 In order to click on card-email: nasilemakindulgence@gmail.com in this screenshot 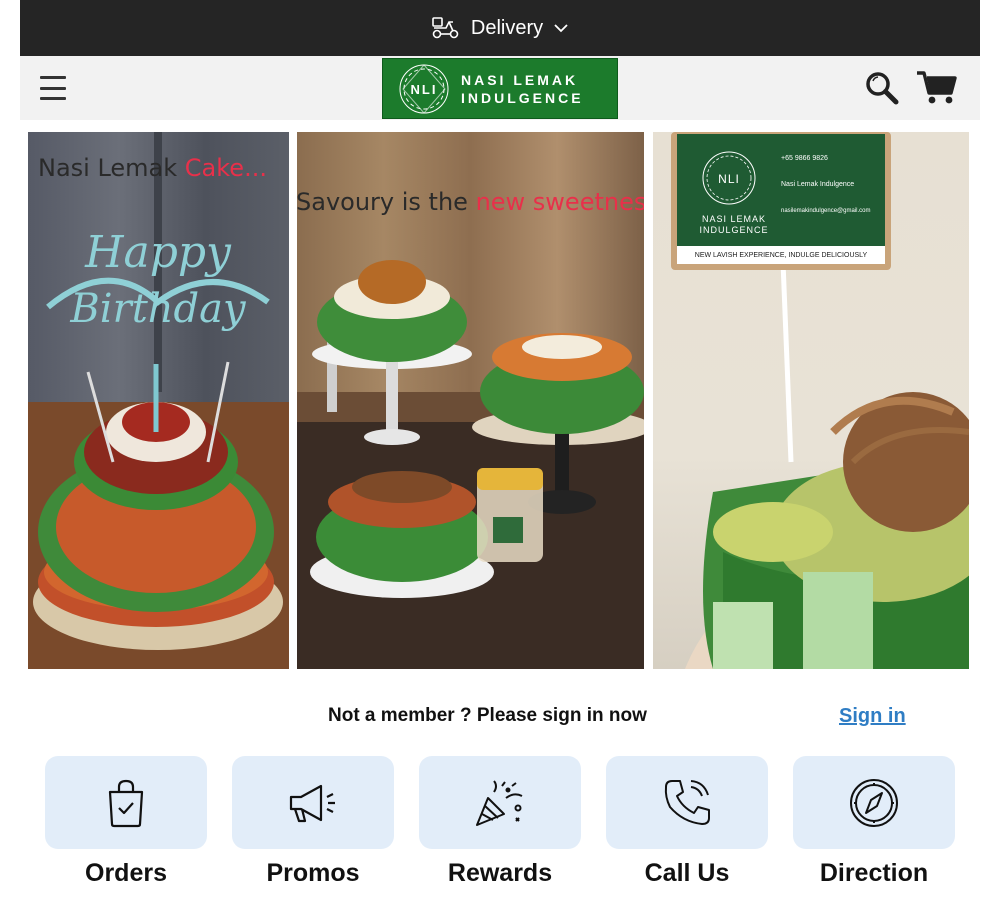, I will do `click(826, 211)`.